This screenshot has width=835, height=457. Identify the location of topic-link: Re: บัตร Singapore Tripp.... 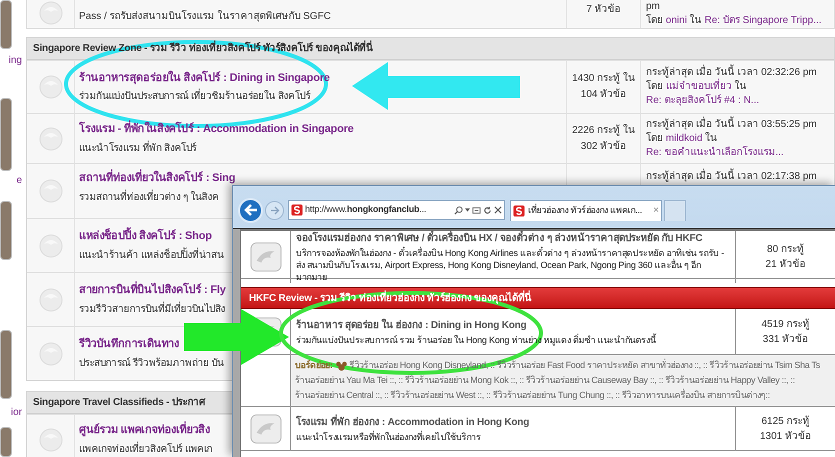
(763, 20).